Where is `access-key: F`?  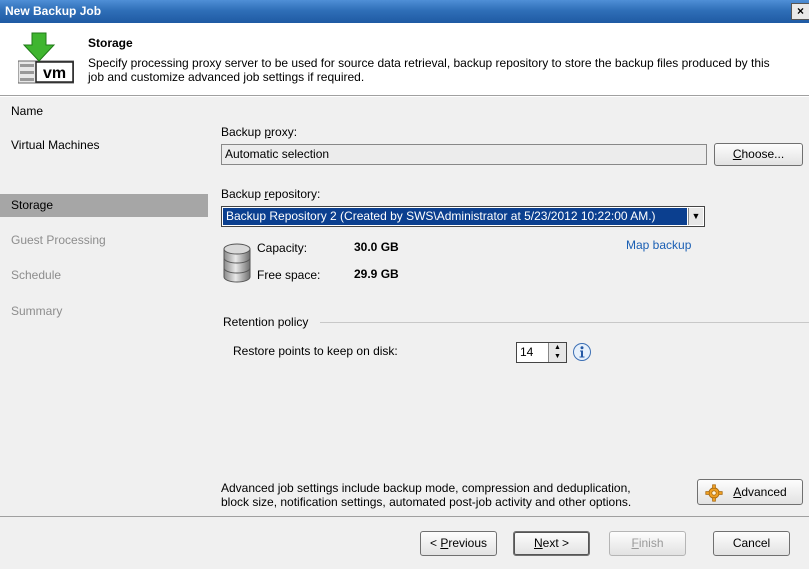 access-key: F is located at coordinates (635, 543).